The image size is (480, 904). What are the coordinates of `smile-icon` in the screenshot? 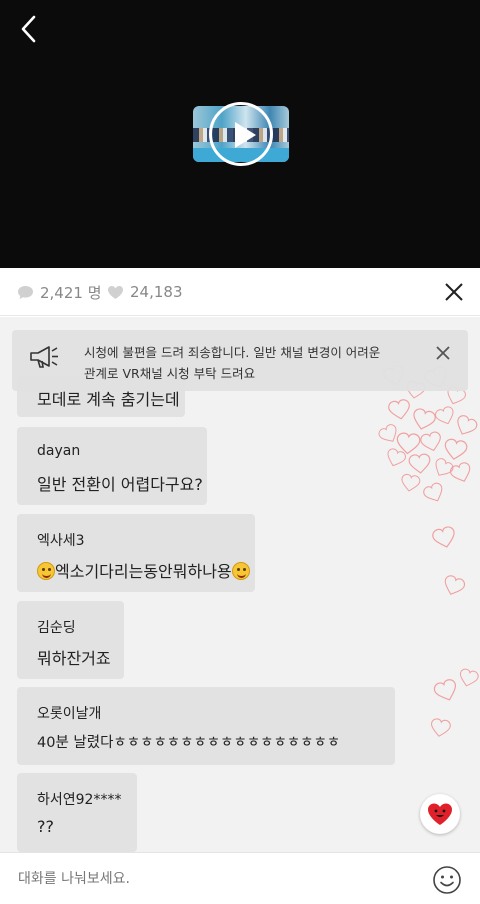 It's located at (447, 880).